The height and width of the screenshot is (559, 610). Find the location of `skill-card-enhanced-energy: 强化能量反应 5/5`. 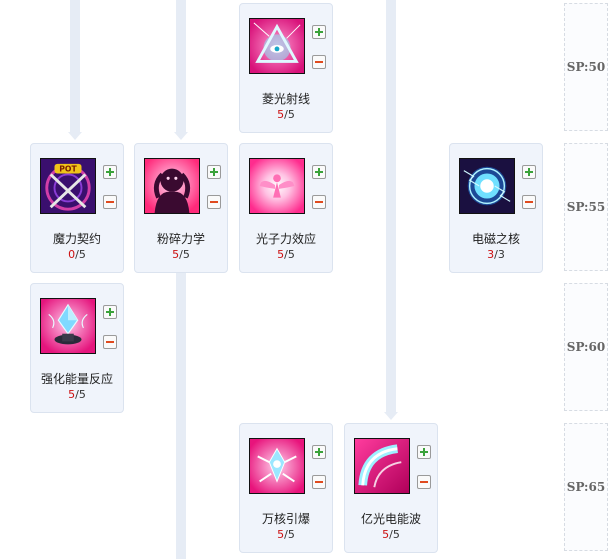

skill-card-enhanced-energy: 强化能量反应 5/5 is located at coordinates (77, 348).